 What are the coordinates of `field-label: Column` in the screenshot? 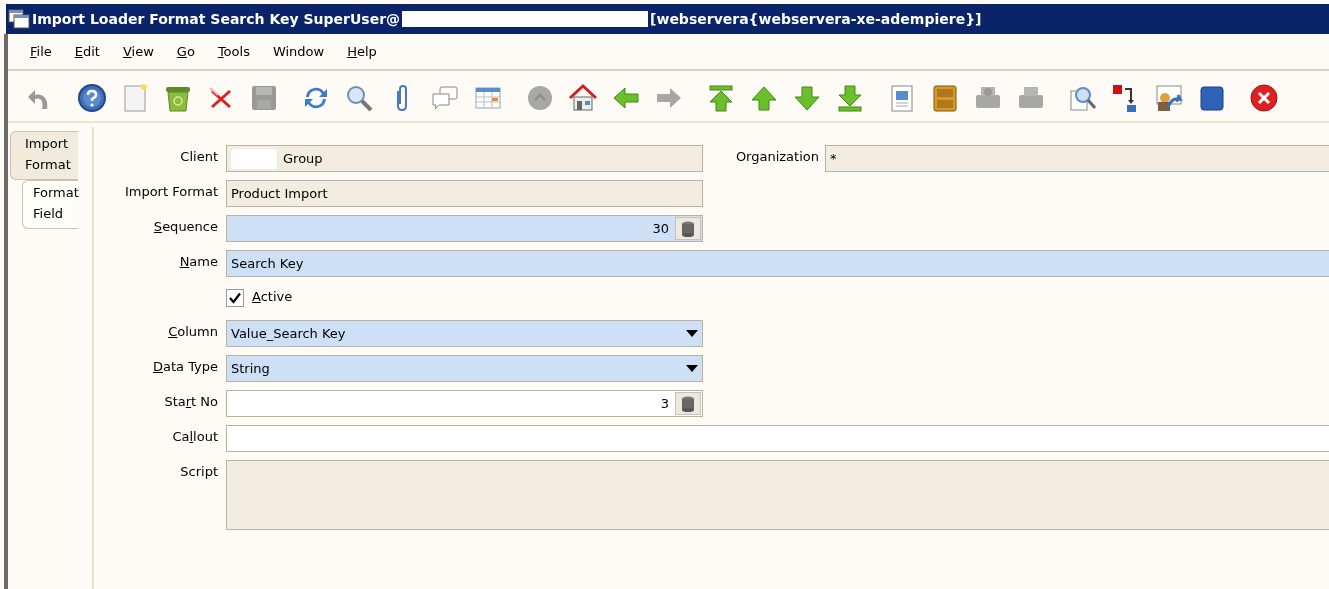 It's located at (193, 332).